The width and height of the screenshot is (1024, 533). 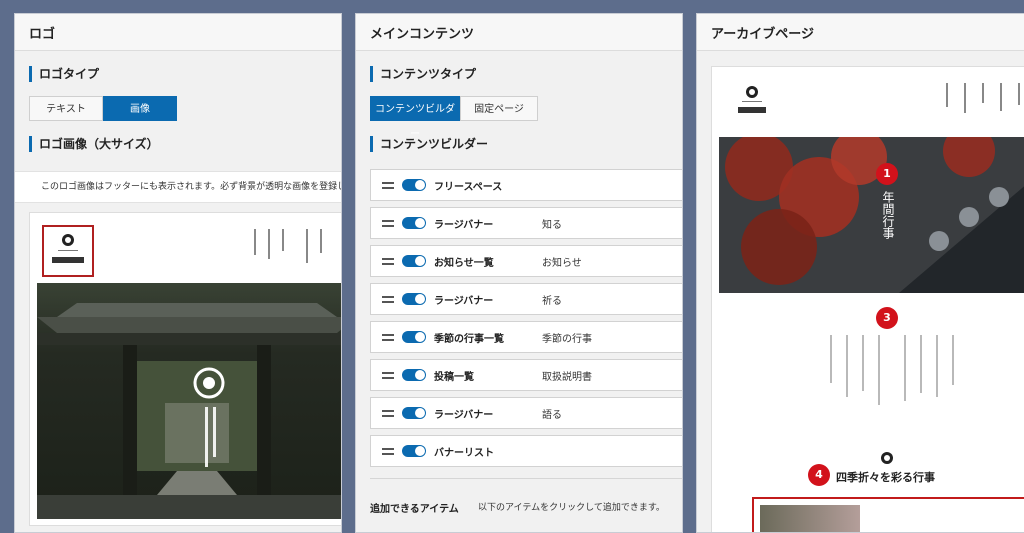 I want to click on temple-gate-photo, so click(x=189, y=401).